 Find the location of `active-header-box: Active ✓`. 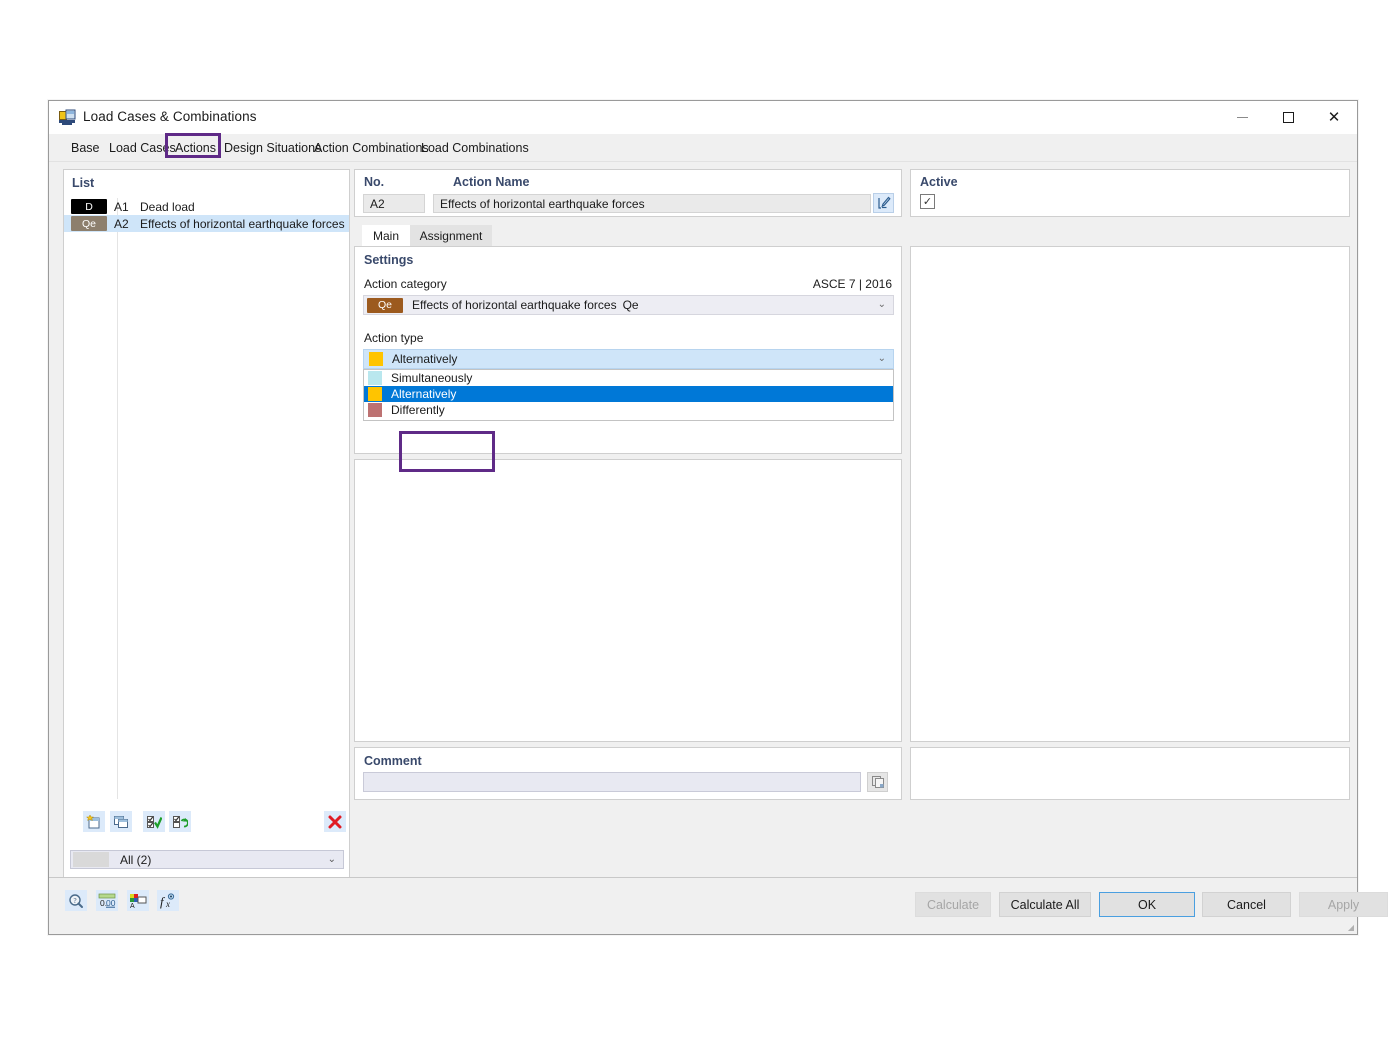

active-header-box: Active ✓ is located at coordinates (1130, 193).